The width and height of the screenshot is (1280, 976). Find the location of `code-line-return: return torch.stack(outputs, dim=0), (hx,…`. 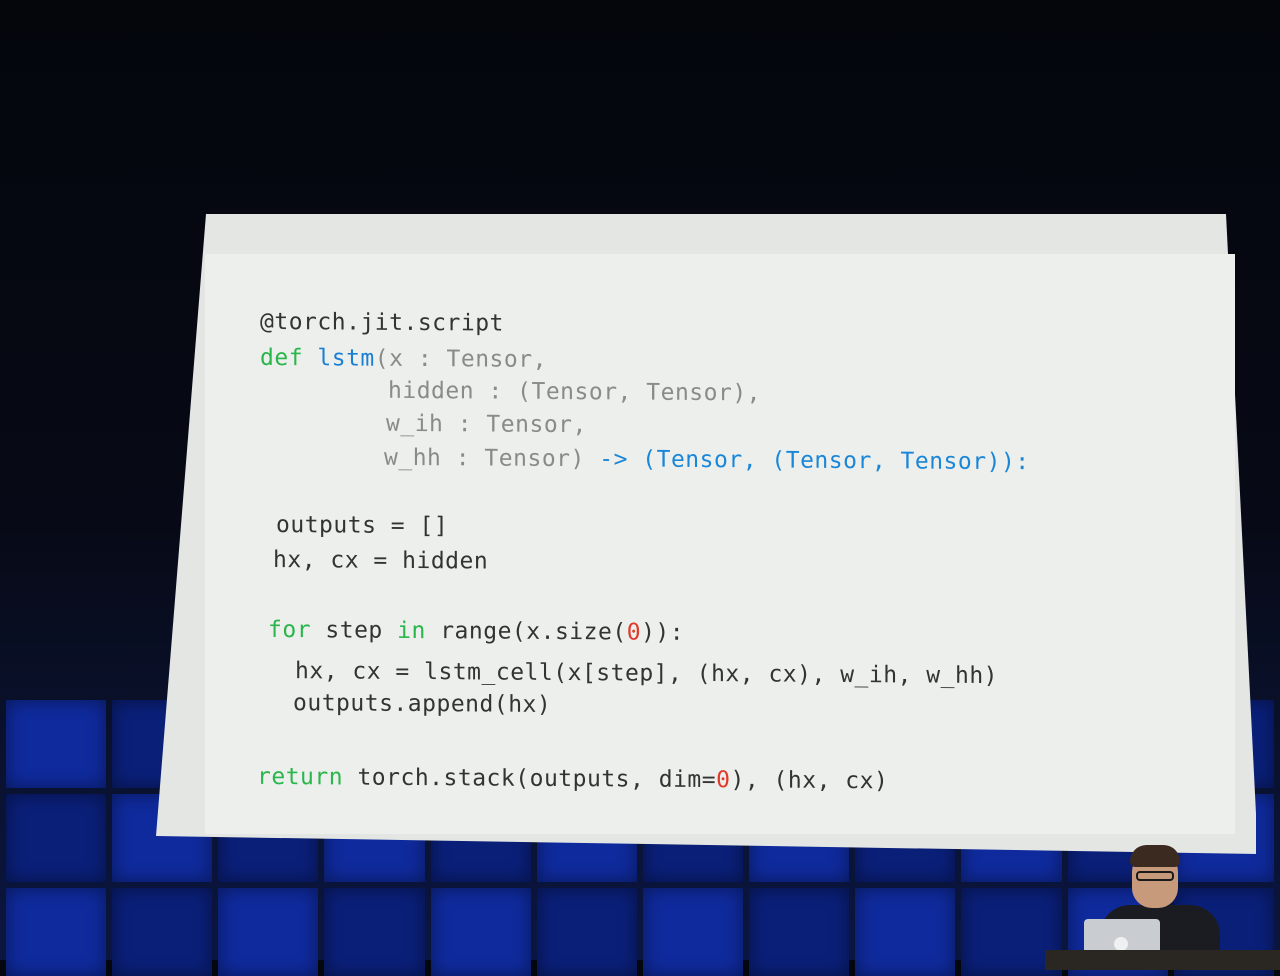

code-line-return: return torch.stack(outputs, dim=0), (hx,… is located at coordinates (572, 779).